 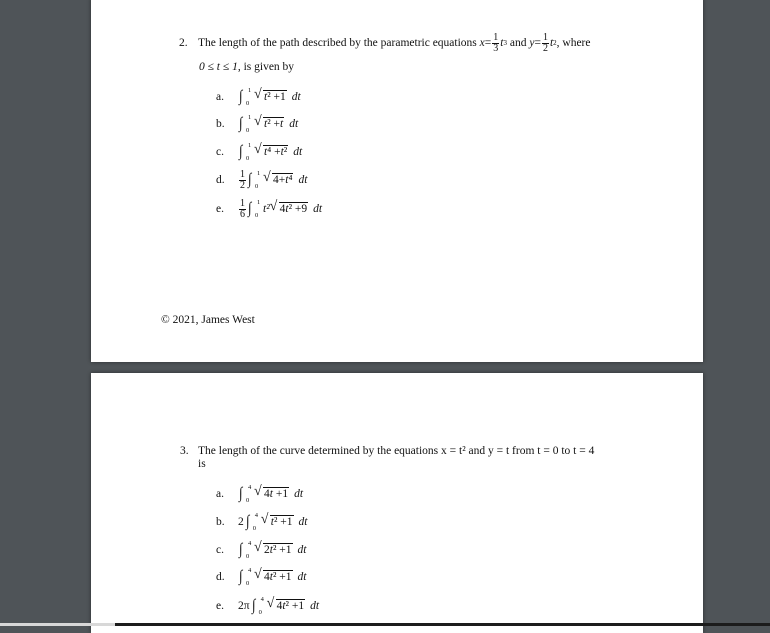 I want to click on option-coefficient-fraction: 12, so click(x=242, y=179).